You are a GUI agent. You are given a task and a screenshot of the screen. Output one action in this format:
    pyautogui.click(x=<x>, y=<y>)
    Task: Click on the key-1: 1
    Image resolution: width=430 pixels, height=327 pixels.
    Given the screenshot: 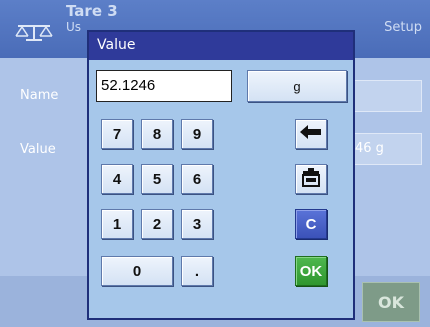 What is the action you would take?
    pyautogui.click(x=117, y=224)
    